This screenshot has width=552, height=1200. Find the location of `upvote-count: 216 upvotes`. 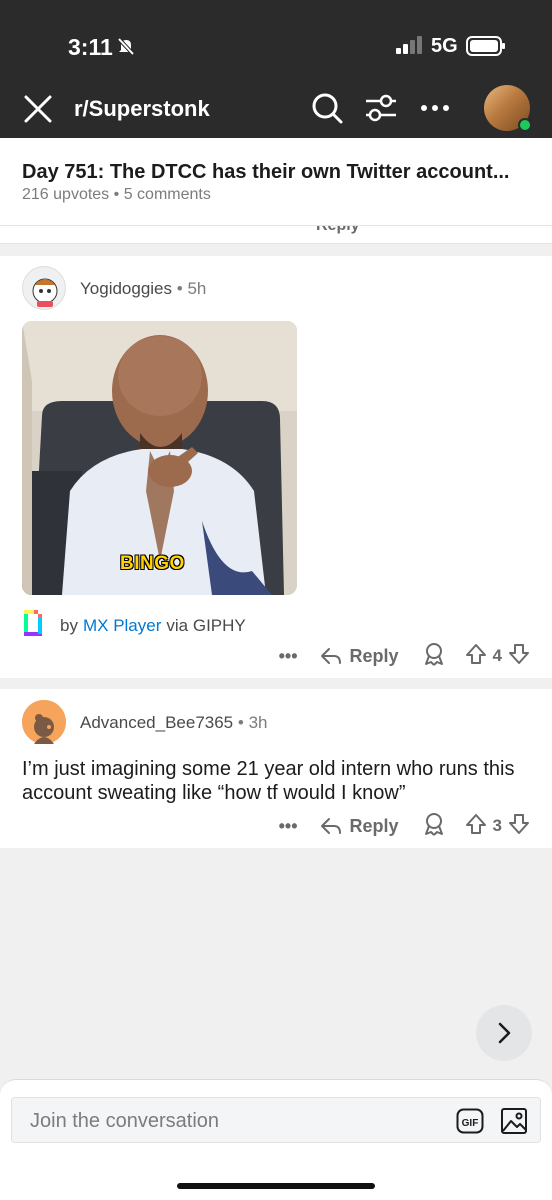

upvote-count: 216 upvotes is located at coordinates (66, 194).